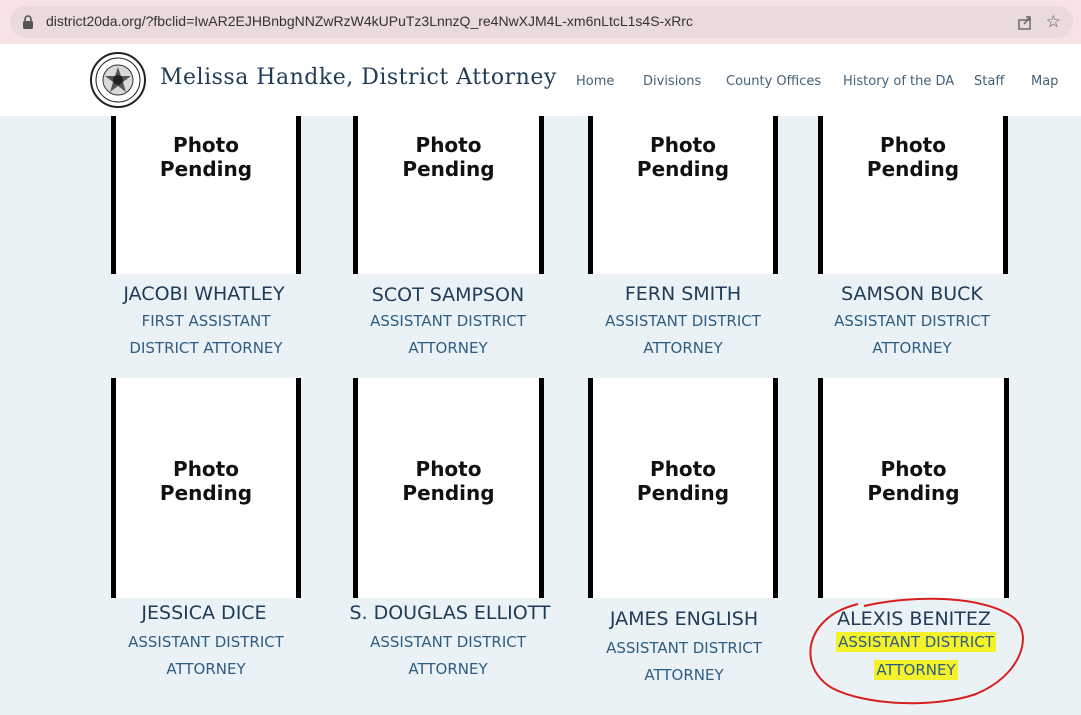  Describe the element at coordinates (989, 81) in the screenshot. I see `nav-staff: Staff` at that location.